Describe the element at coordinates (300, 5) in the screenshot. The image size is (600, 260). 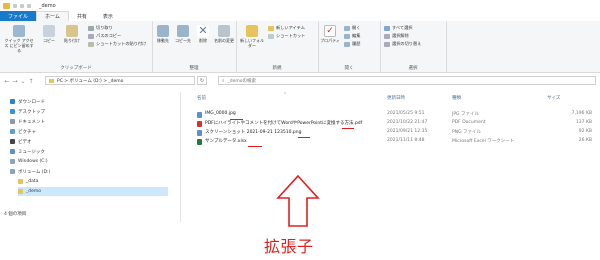
I see `title-bar: _demo` at that location.